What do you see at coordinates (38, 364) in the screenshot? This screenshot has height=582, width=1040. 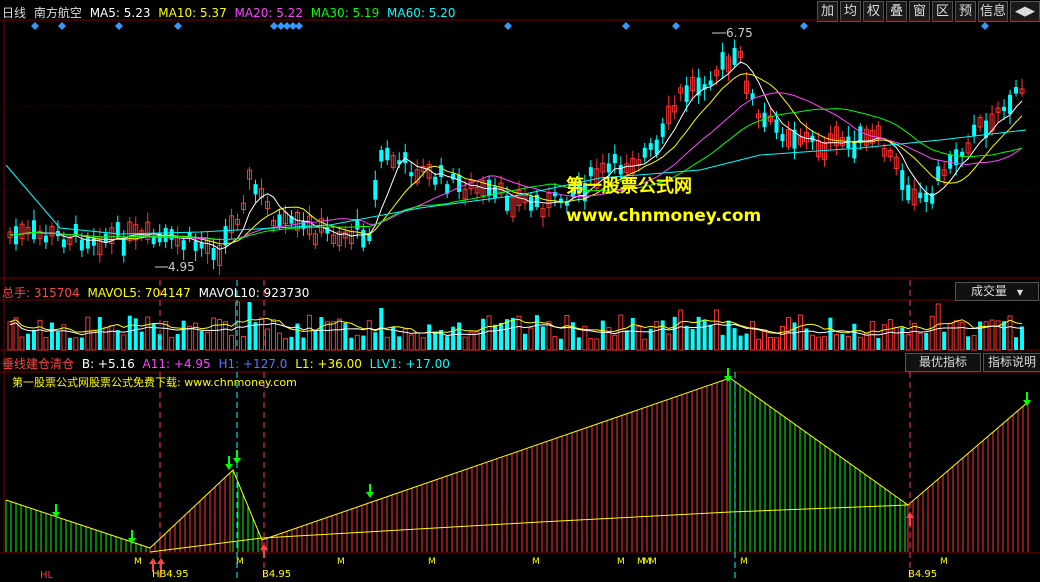 I see `indicator-name: 垂线建仓清仓` at bounding box center [38, 364].